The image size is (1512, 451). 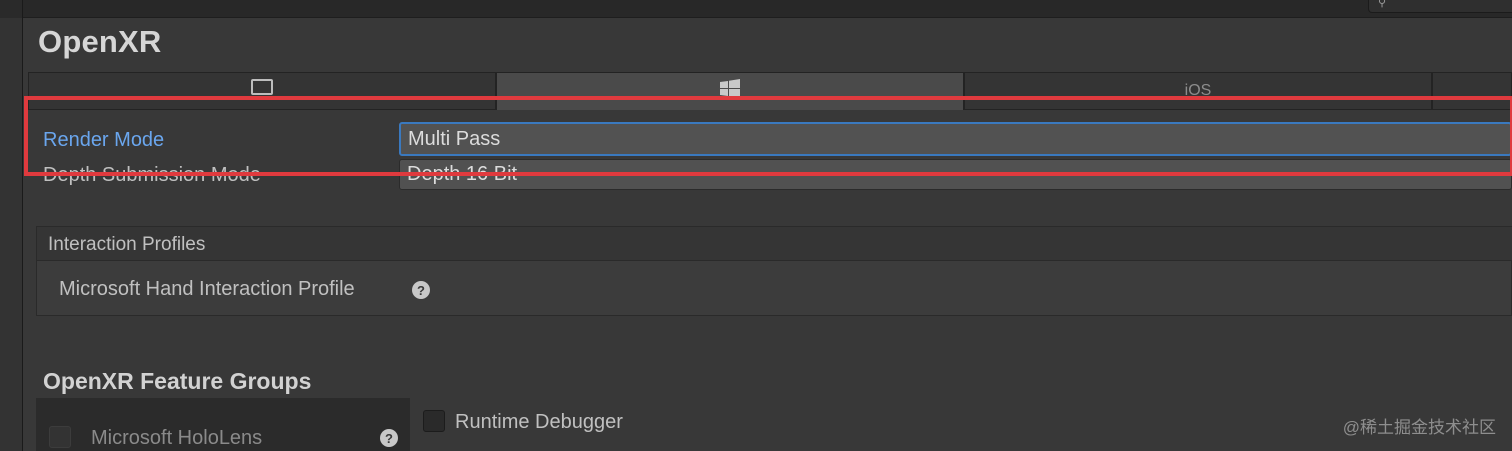 What do you see at coordinates (1382, 4) in the screenshot?
I see `search-icon: ⚲` at bounding box center [1382, 4].